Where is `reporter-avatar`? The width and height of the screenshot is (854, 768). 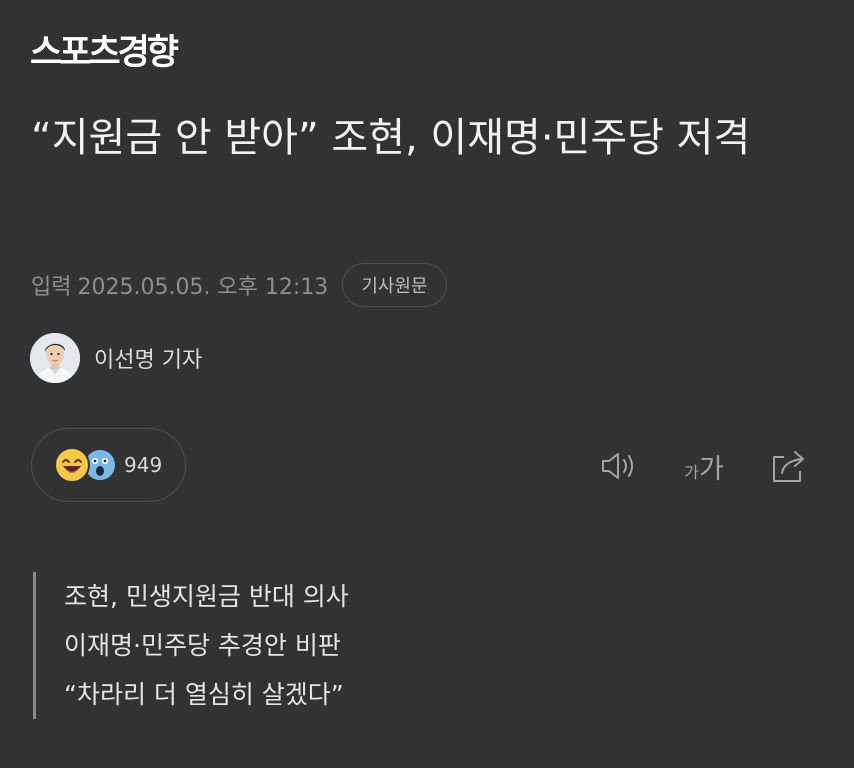
reporter-avatar is located at coordinates (55, 358).